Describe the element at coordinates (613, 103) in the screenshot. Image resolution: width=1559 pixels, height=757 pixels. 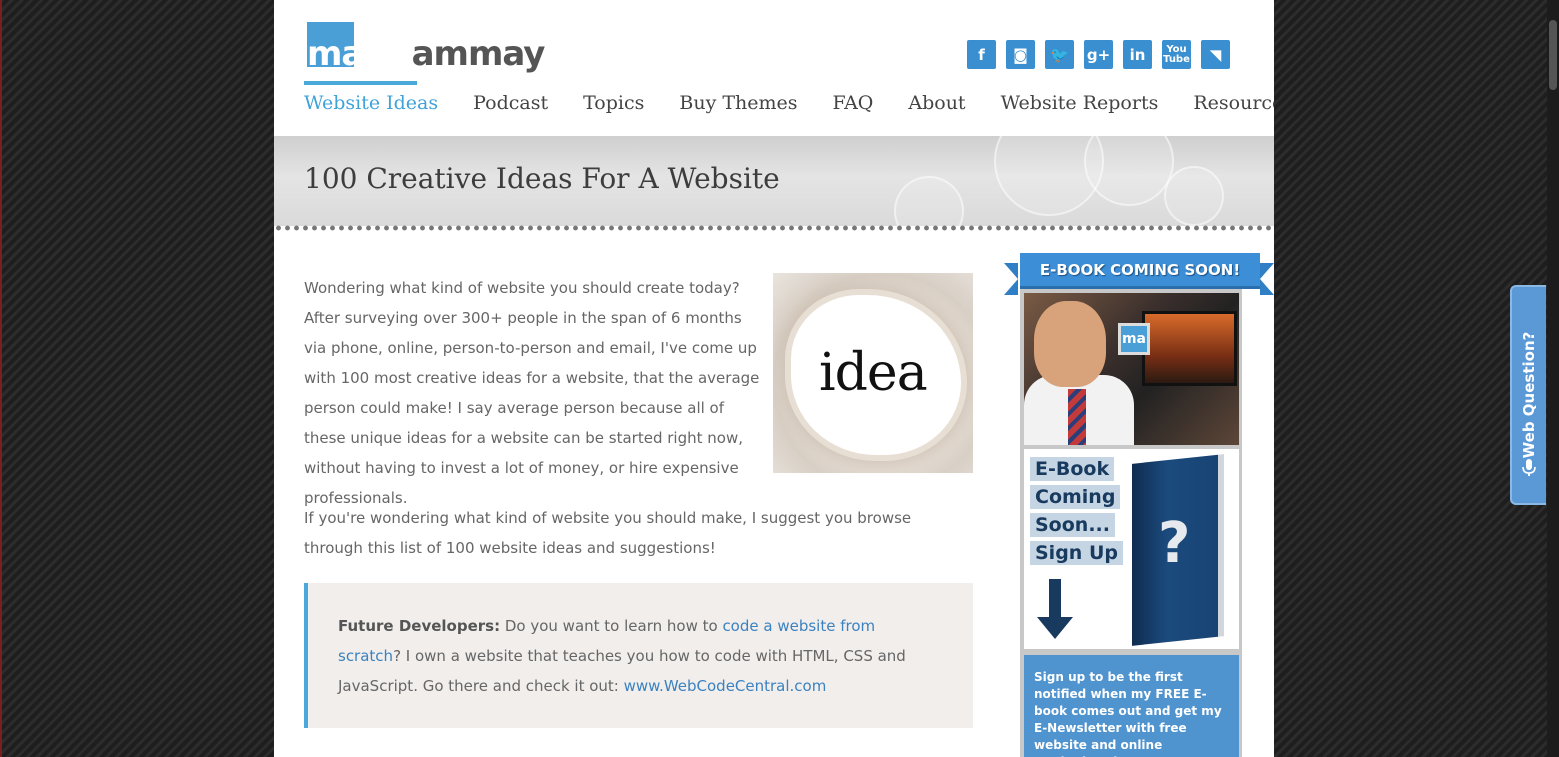
I see `nav-topics: Topics` at that location.